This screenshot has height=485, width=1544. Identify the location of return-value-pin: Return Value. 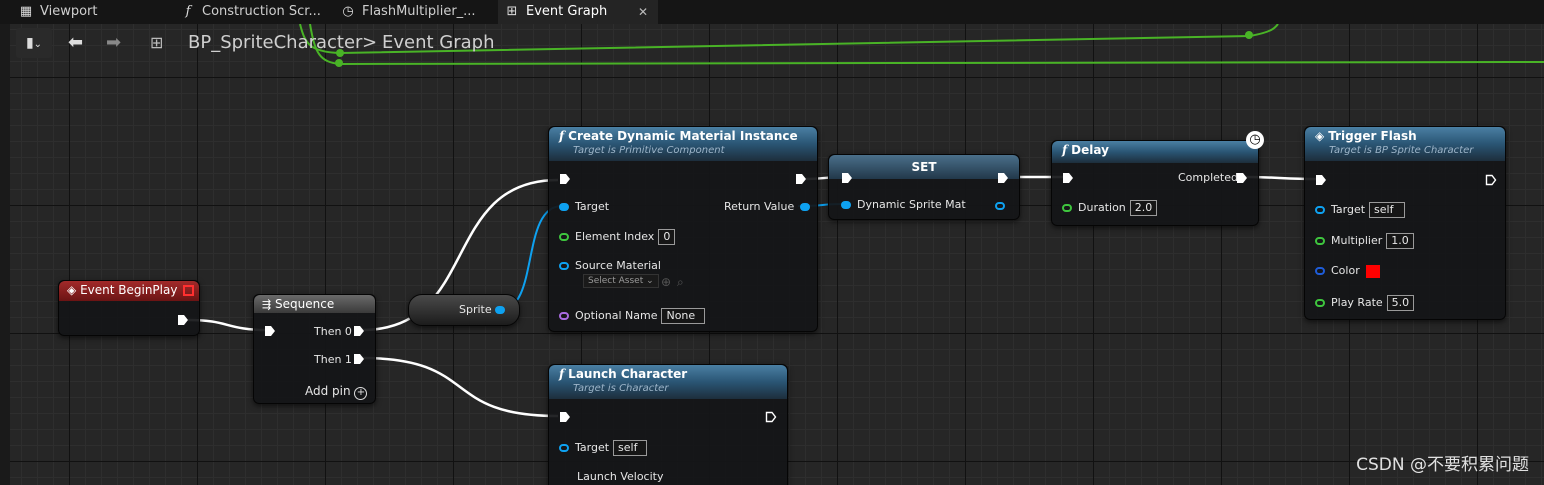
(767, 206).